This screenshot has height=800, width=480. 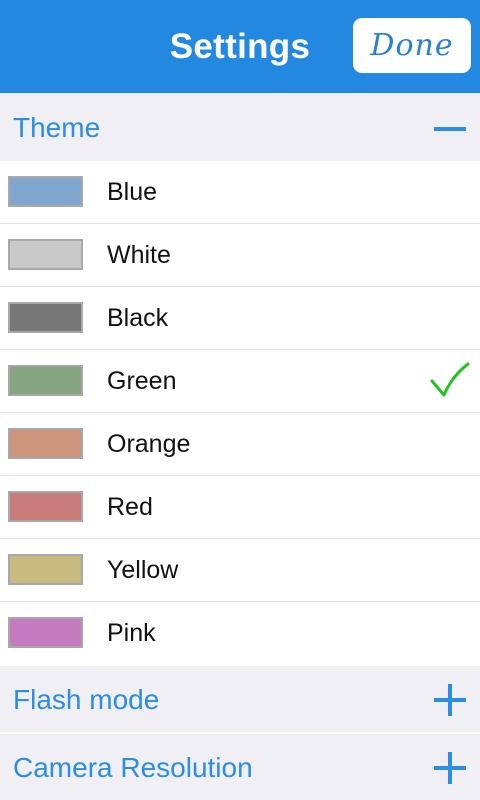 What do you see at coordinates (130, 507) in the screenshot?
I see `theme-option-label: Red` at bounding box center [130, 507].